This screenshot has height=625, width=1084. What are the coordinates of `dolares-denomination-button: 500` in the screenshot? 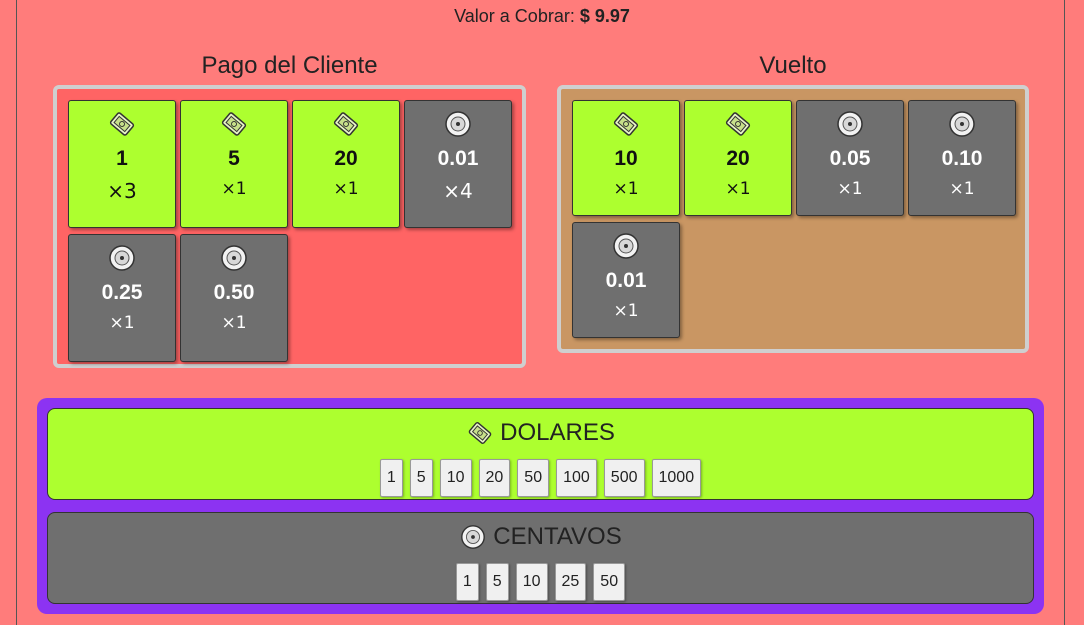 It's located at (624, 478).